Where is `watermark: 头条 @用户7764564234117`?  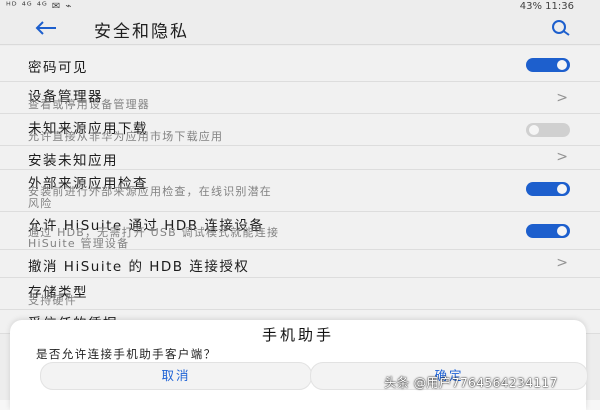
watermark: 头条 @用户7764564234117 is located at coordinates (471, 382).